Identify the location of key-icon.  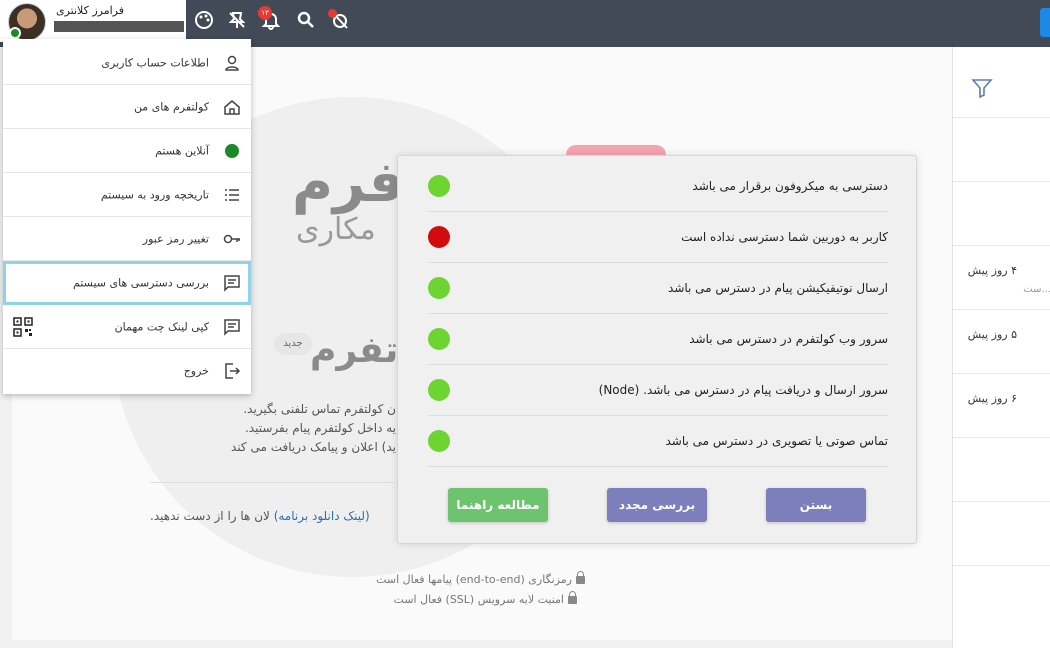
(231, 238).